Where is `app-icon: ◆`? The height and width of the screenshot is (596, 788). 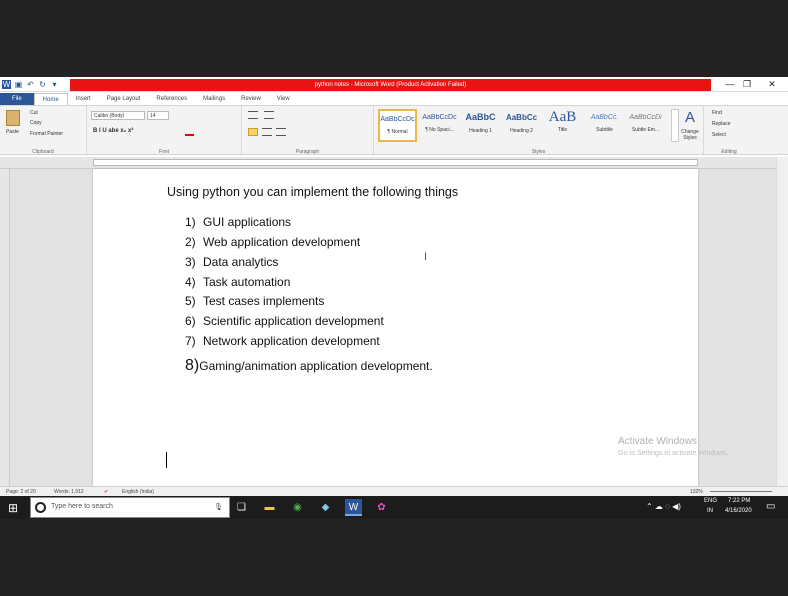 app-icon: ◆ is located at coordinates (325, 507).